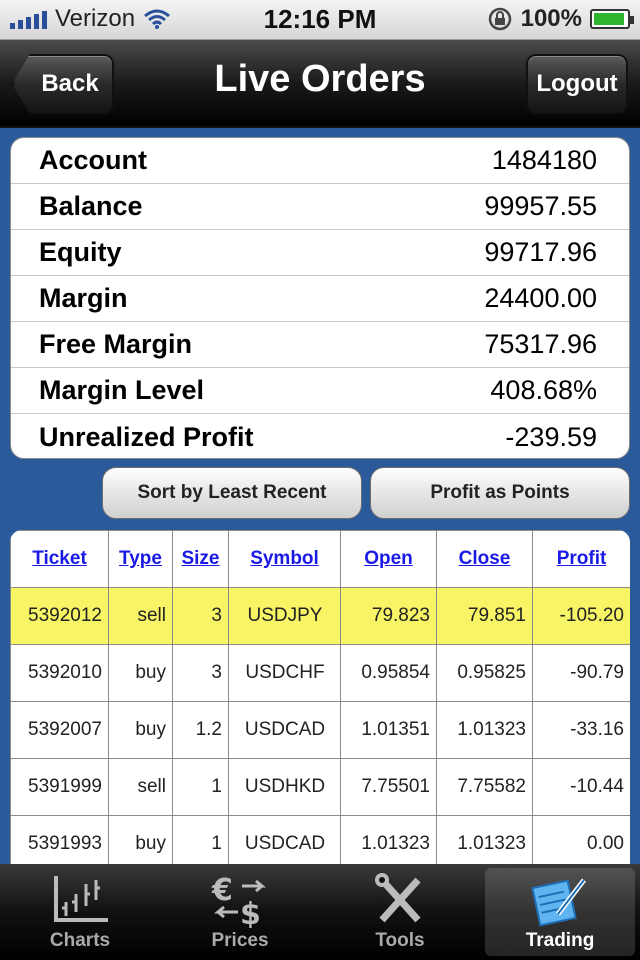  Describe the element at coordinates (388, 730) in the screenshot. I see `open-cell: 1.01351` at that location.